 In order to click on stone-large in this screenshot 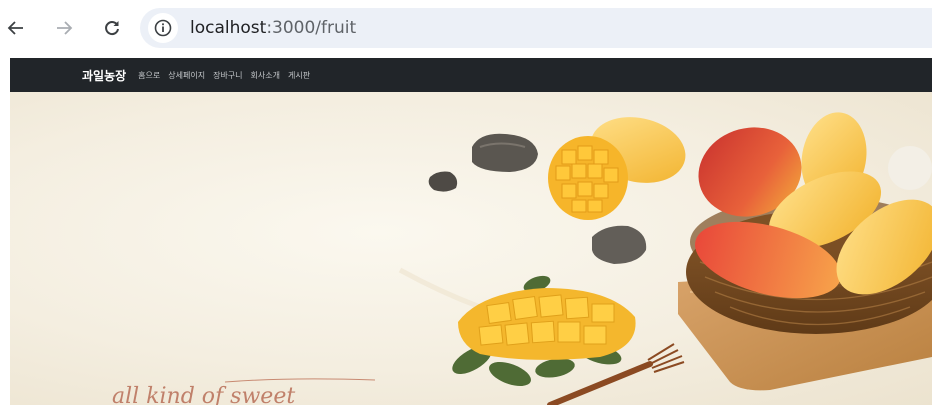, I will do `click(505, 152)`.